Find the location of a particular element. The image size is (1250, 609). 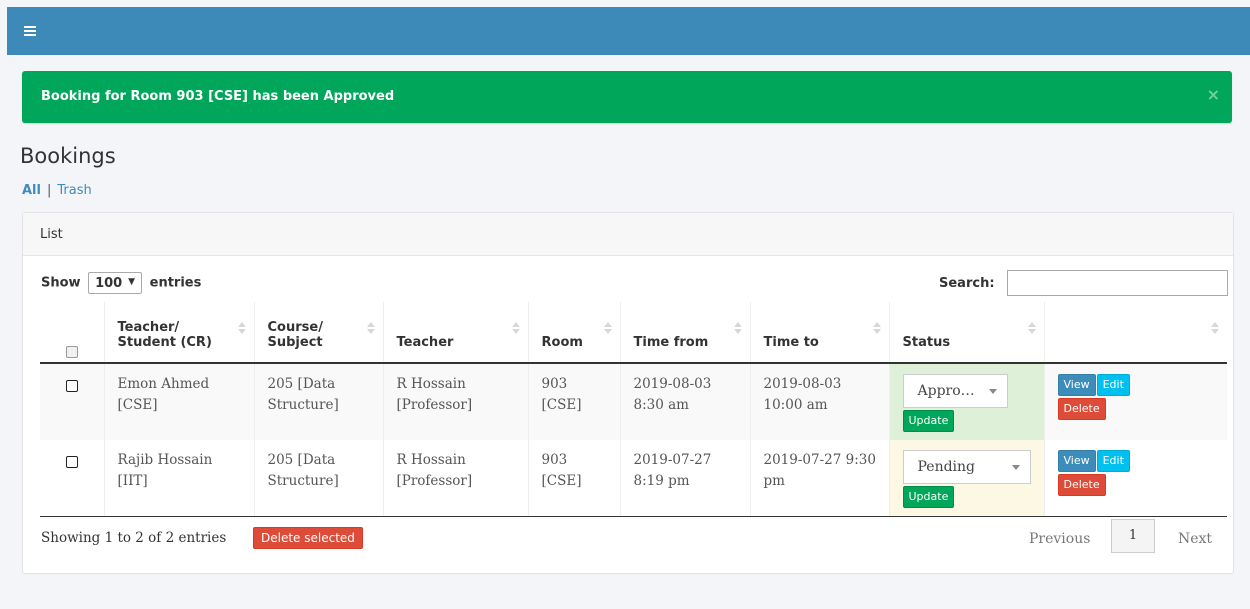

pagination-page-1: 1 is located at coordinates (1133, 536).